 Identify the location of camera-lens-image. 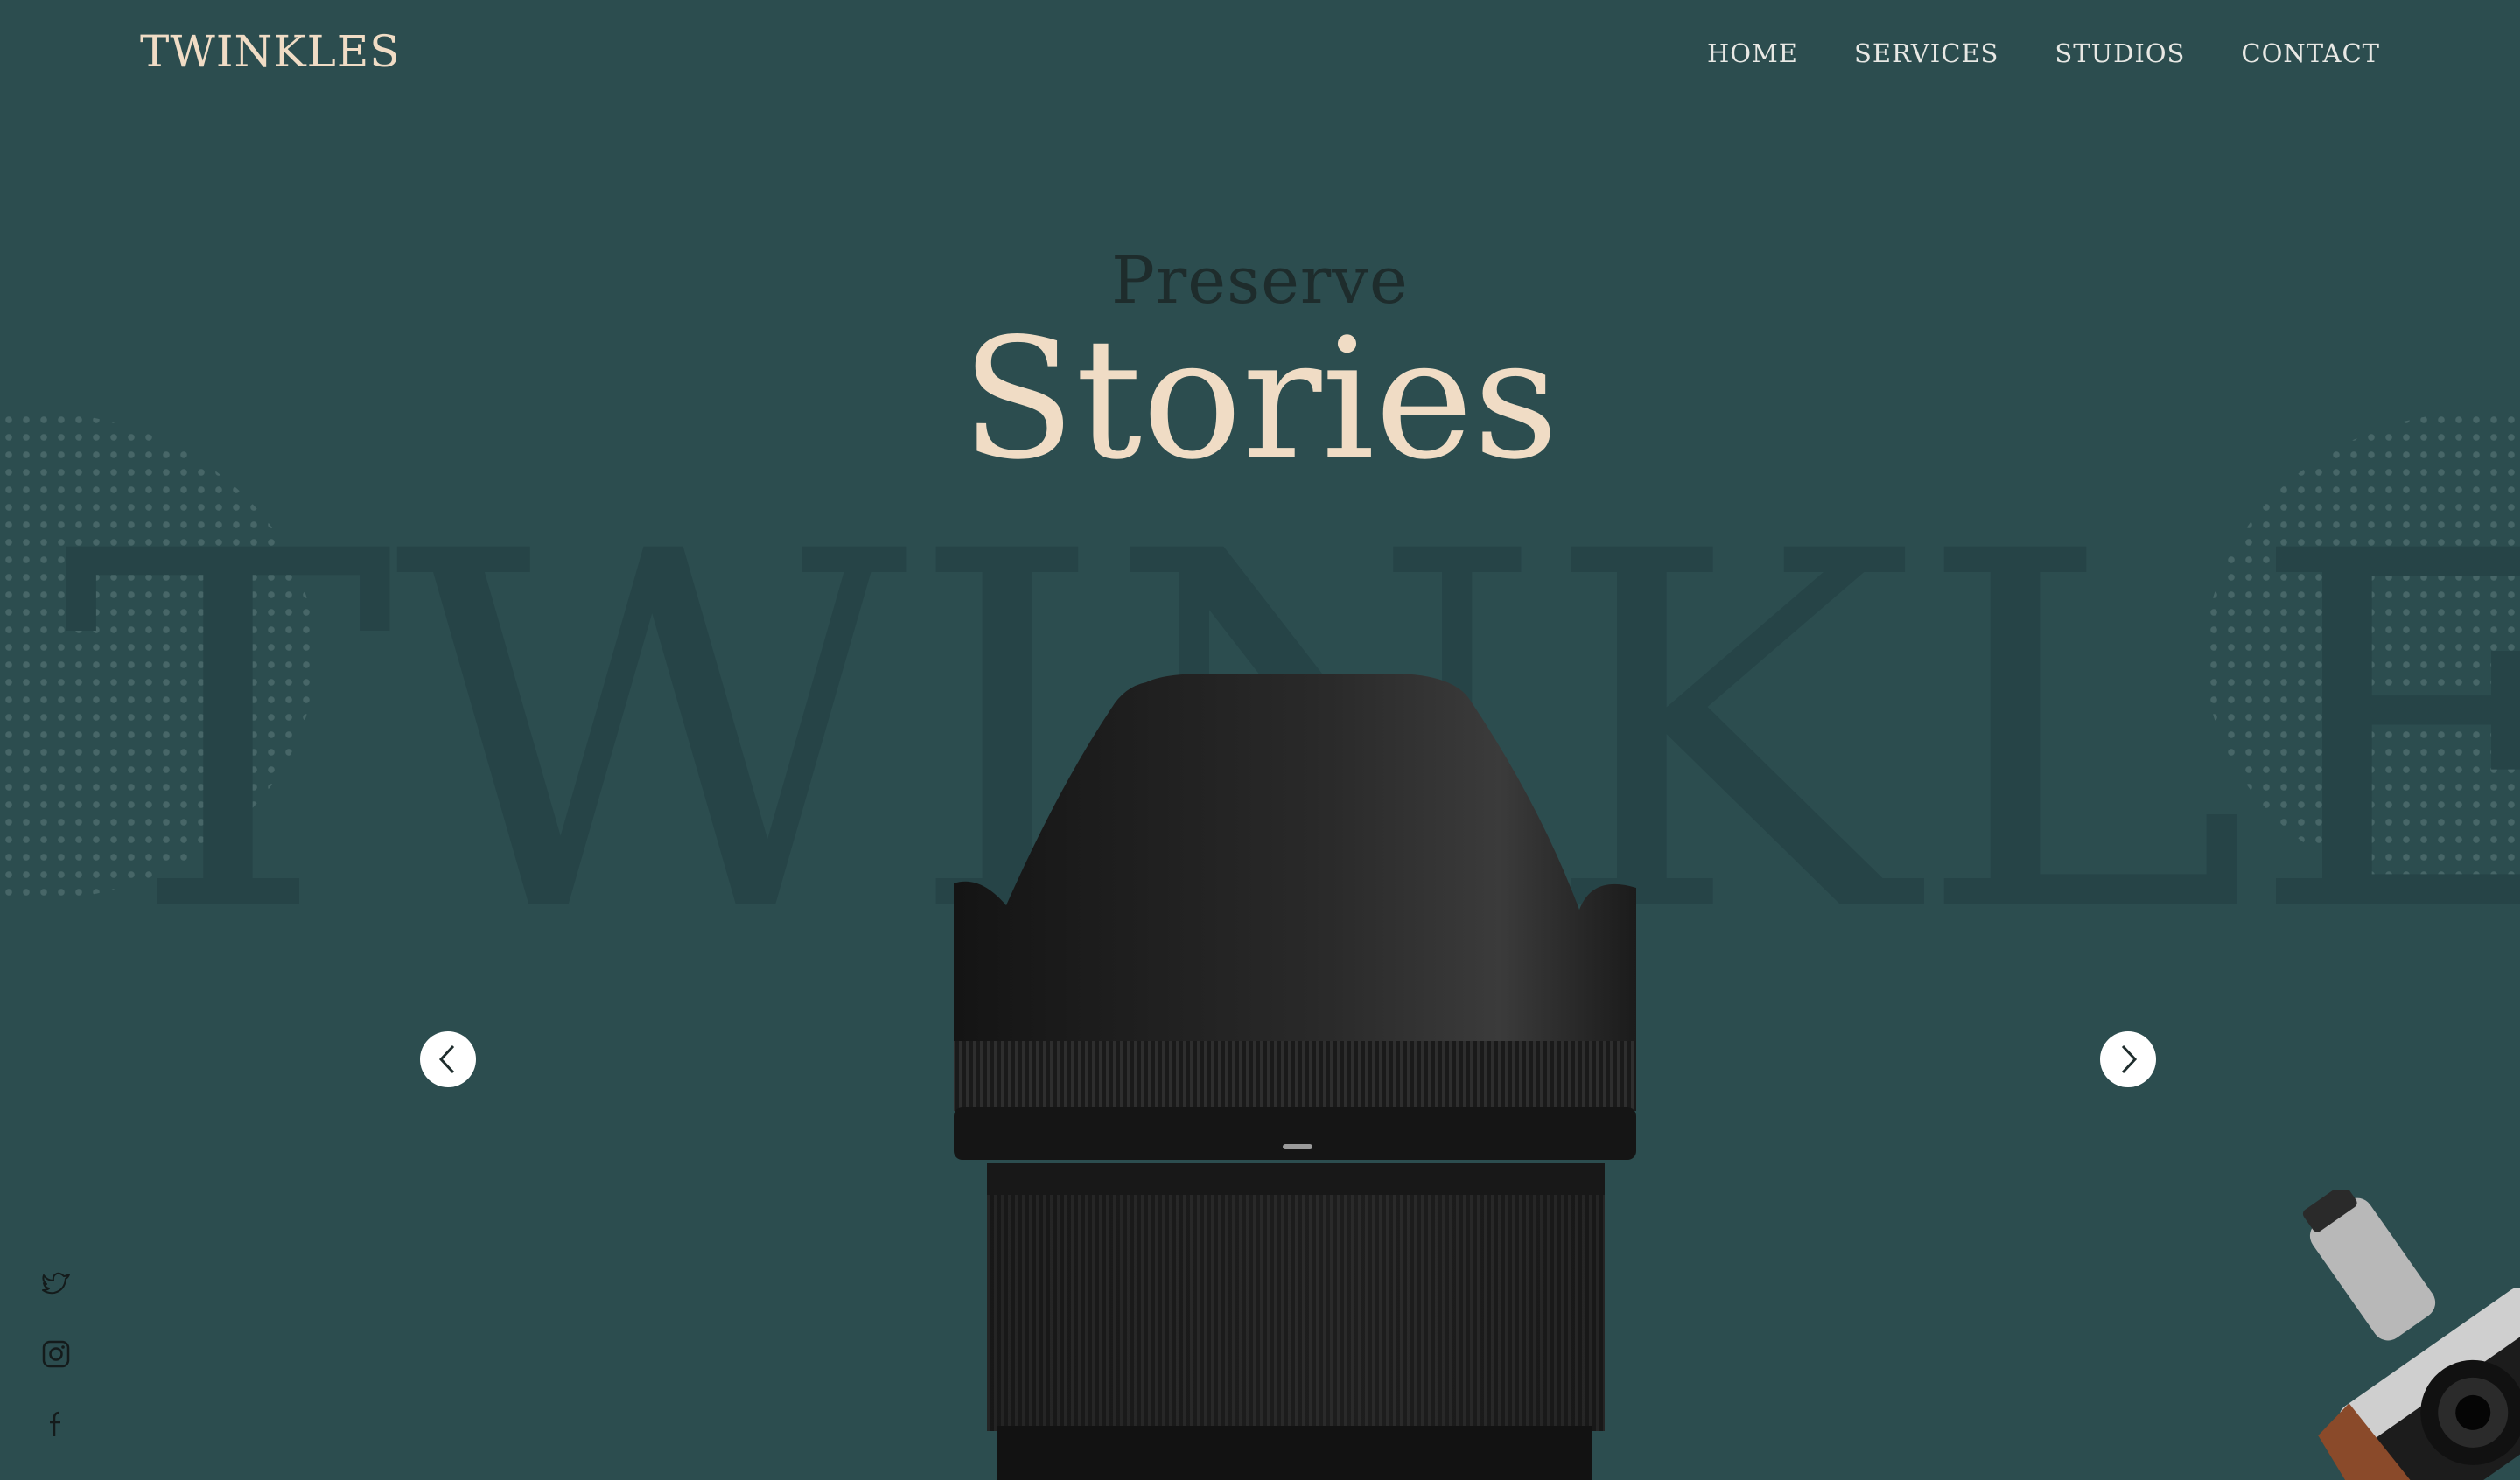
(1295, 1077).